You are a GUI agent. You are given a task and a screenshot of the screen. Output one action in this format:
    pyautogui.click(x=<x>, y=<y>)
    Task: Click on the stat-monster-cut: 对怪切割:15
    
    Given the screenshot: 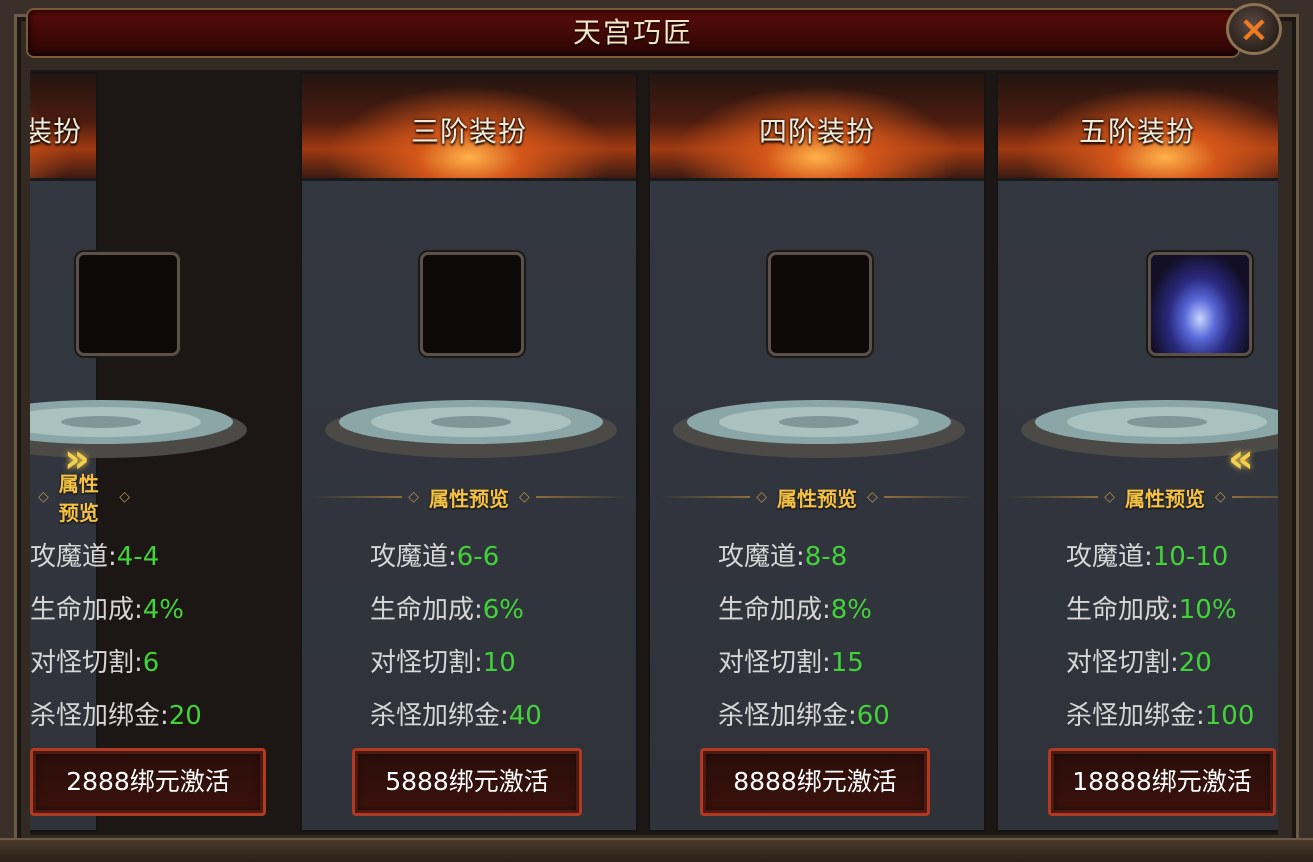 What is the action you would take?
    pyautogui.click(x=791, y=663)
    